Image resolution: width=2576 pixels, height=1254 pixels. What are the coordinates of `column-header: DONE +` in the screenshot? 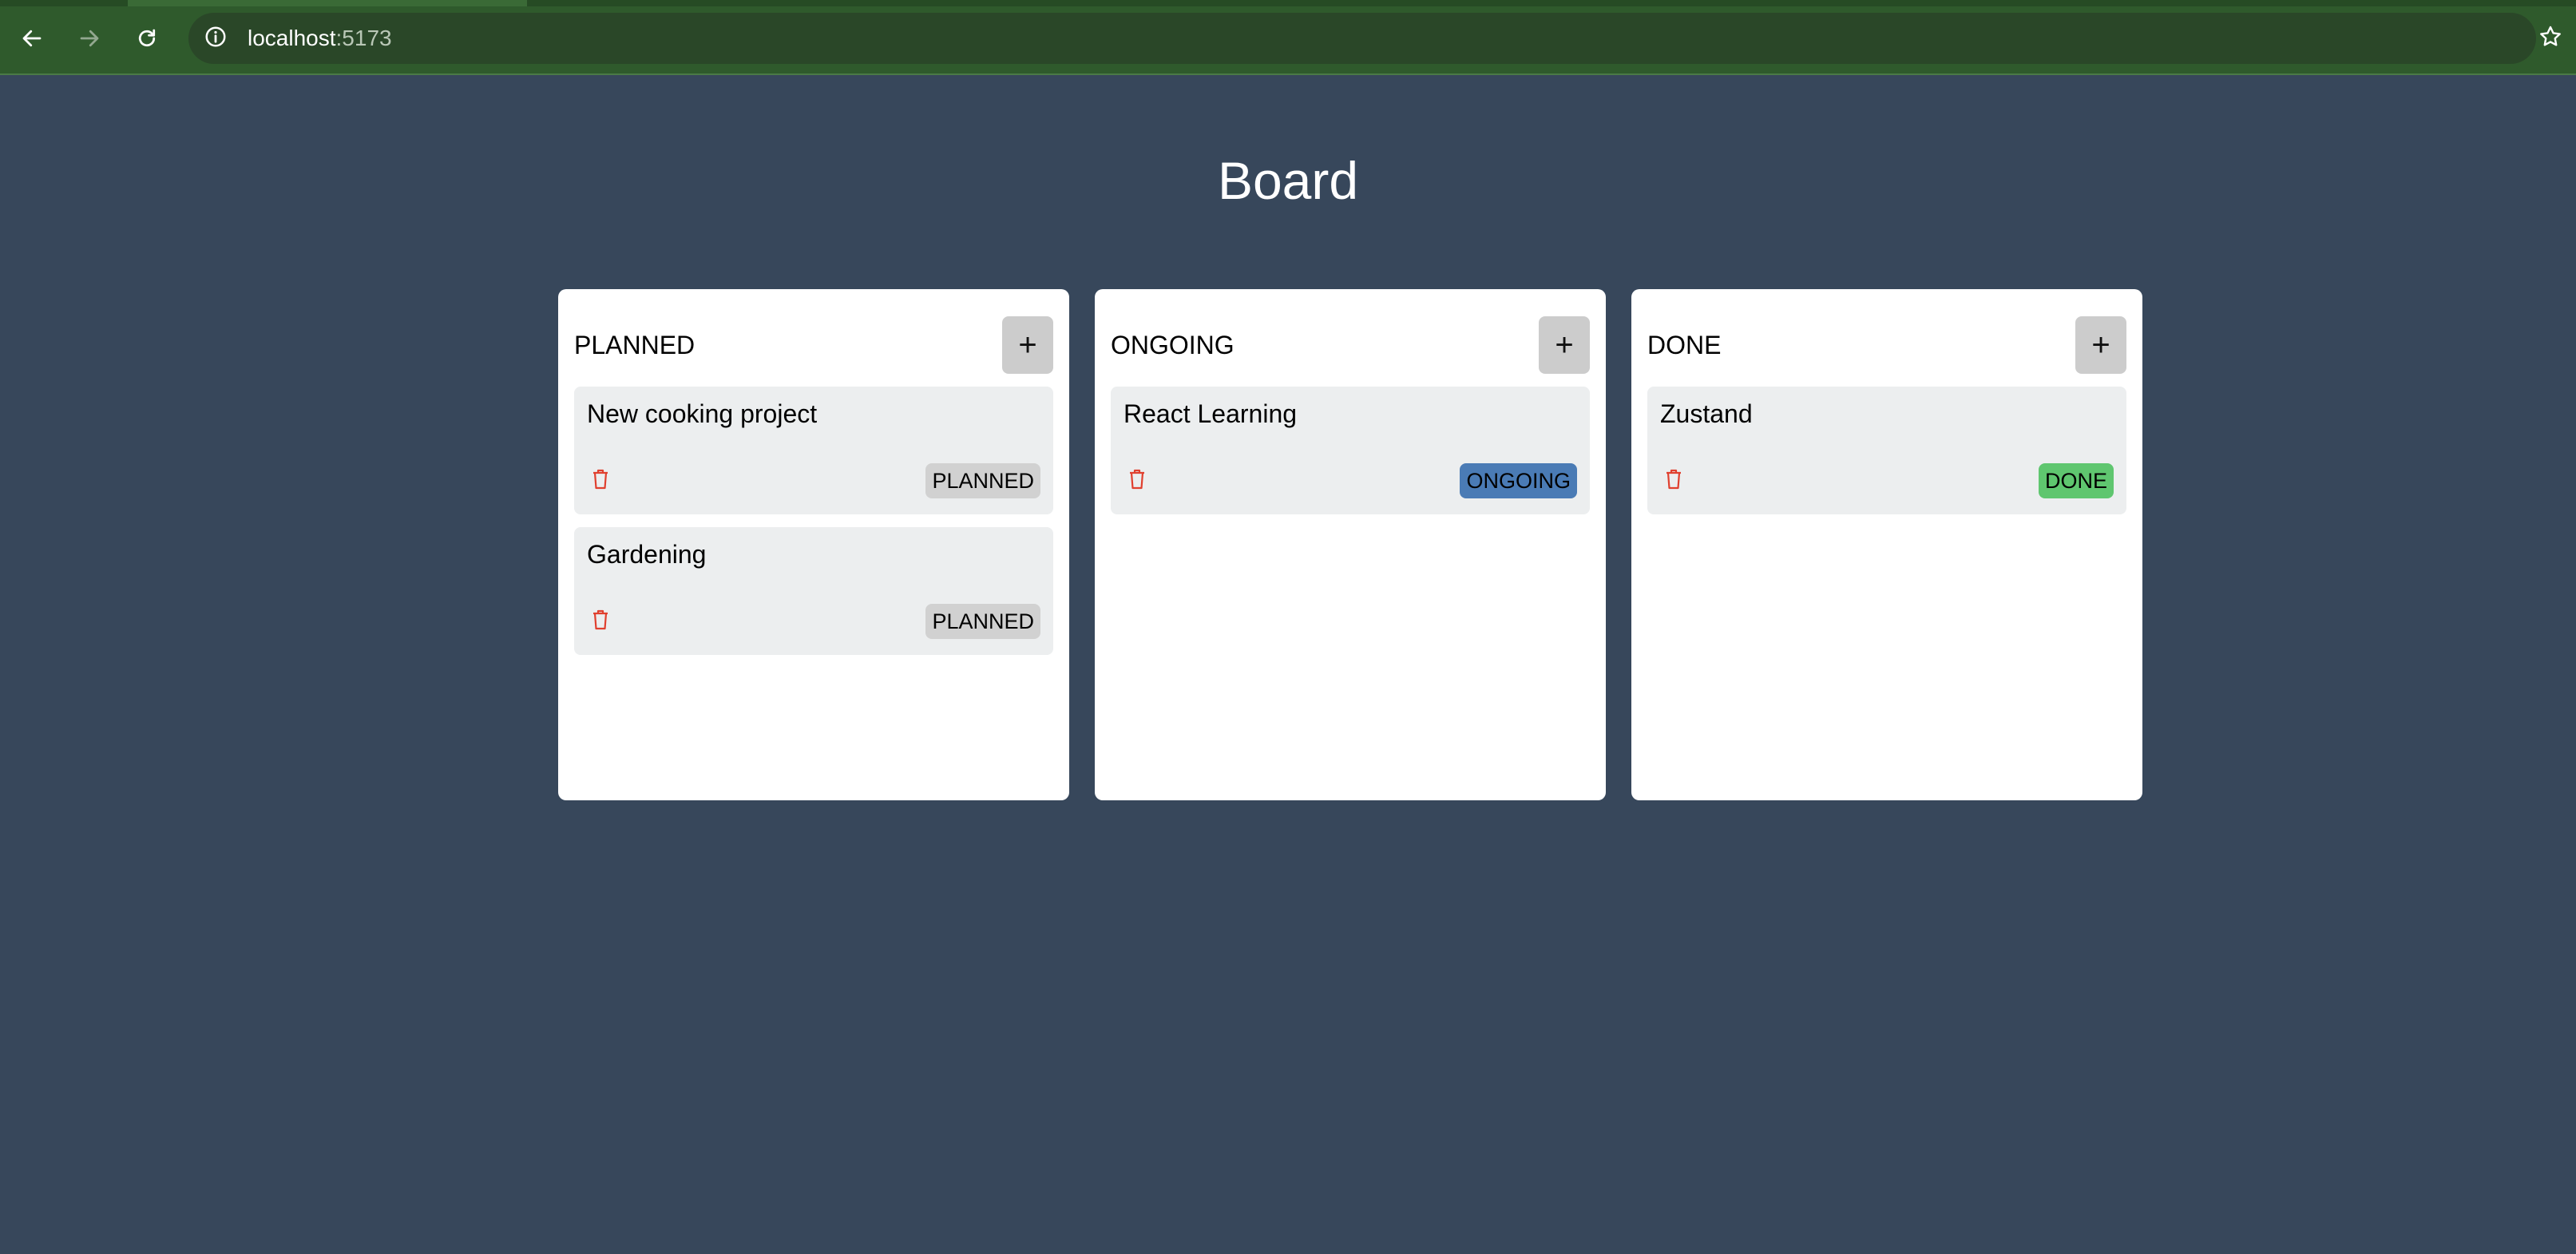 It's located at (1887, 345).